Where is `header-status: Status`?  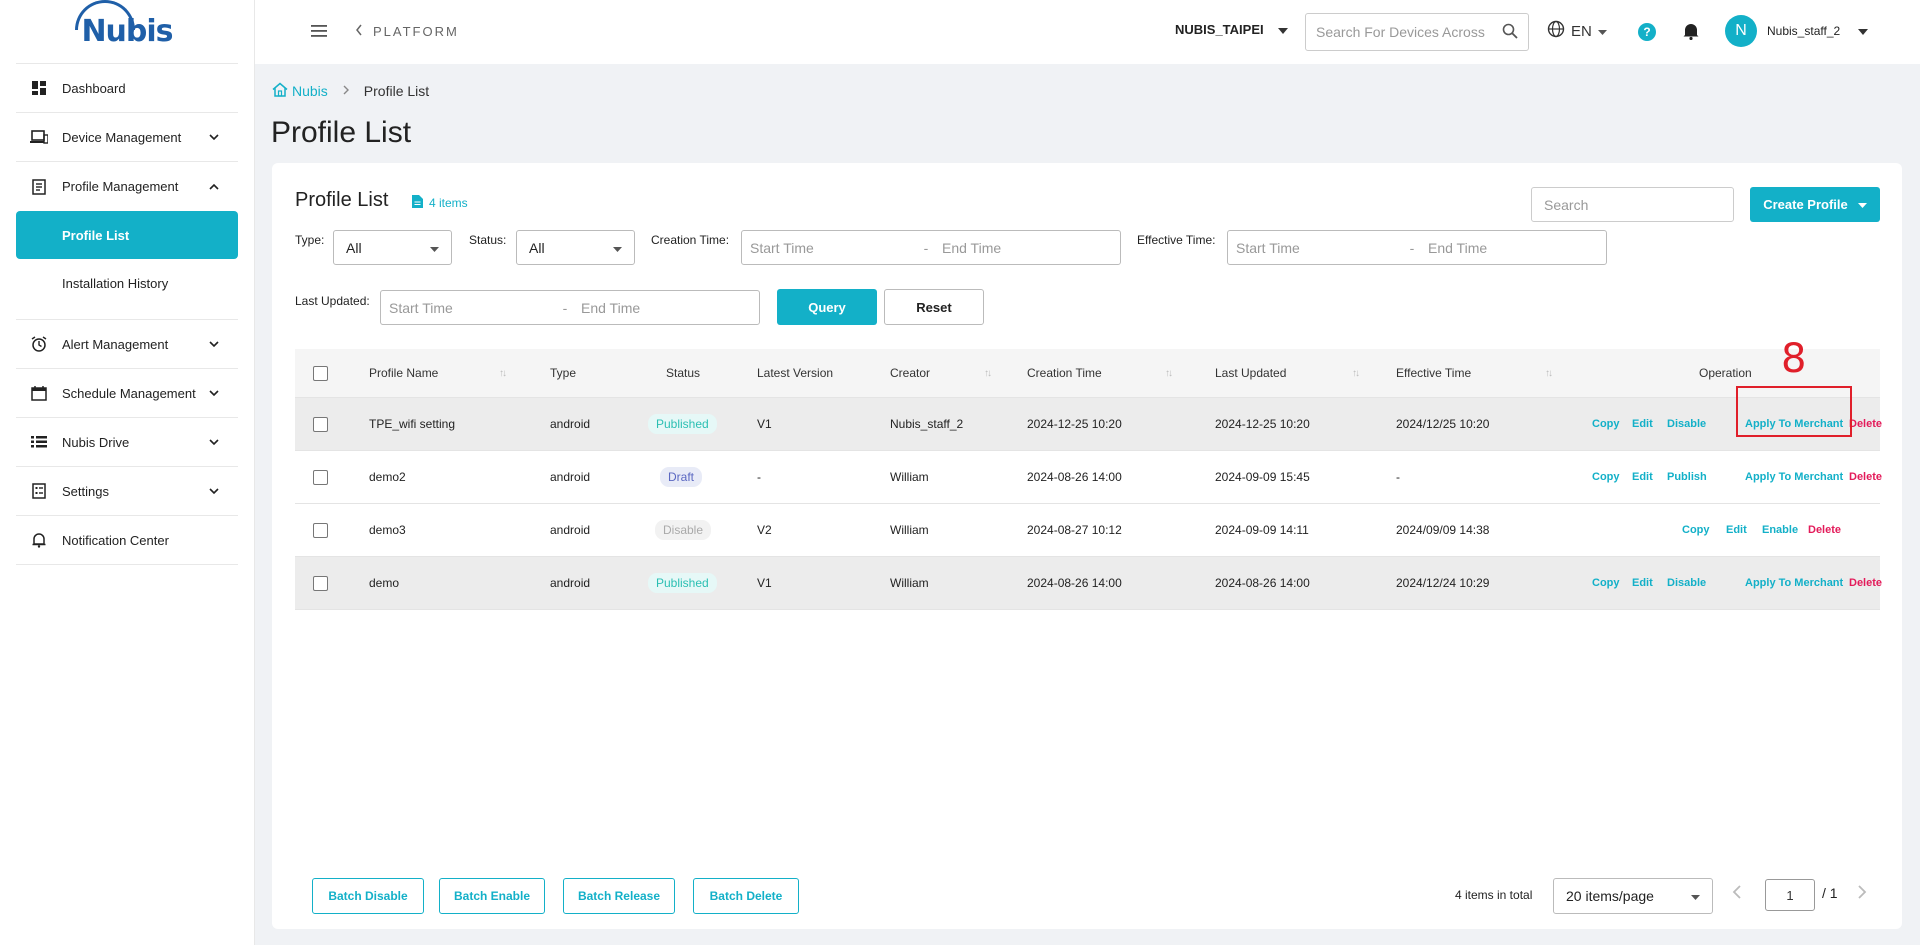
header-status: Status is located at coordinates (683, 373).